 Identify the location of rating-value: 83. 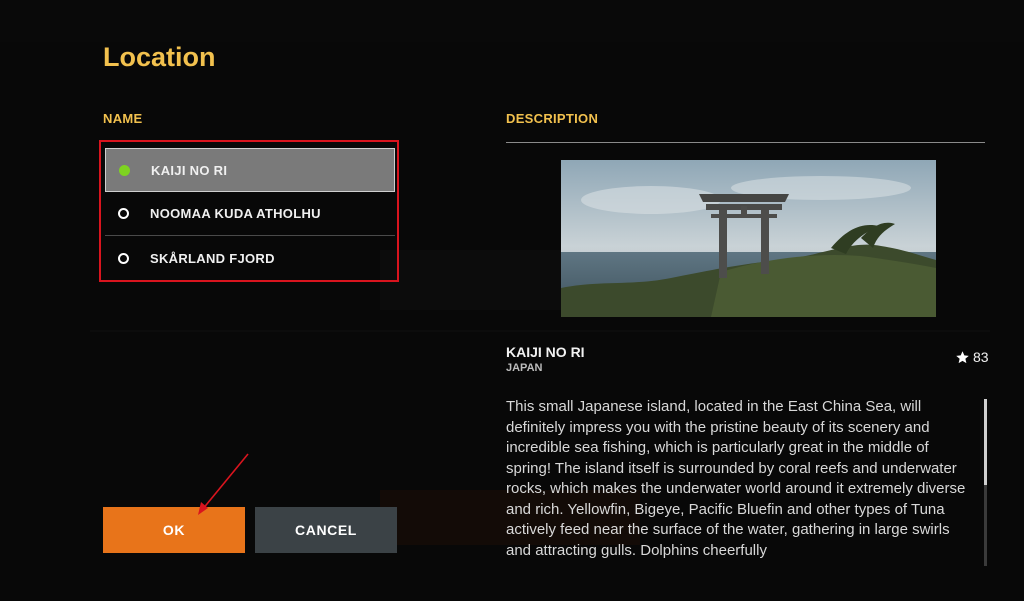
(981, 357).